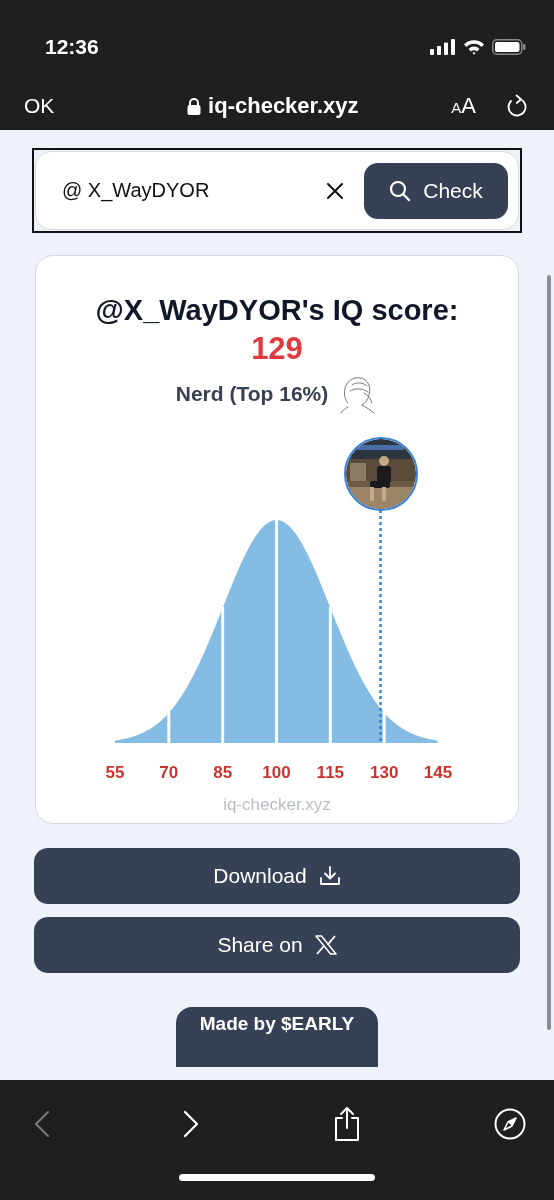 Image resolution: width=554 pixels, height=1200 pixels. What do you see at coordinates (277, 1037) in the screenshot?
I see `made-by-button: Made by $EARLY` at bounding box center [277, 1037].